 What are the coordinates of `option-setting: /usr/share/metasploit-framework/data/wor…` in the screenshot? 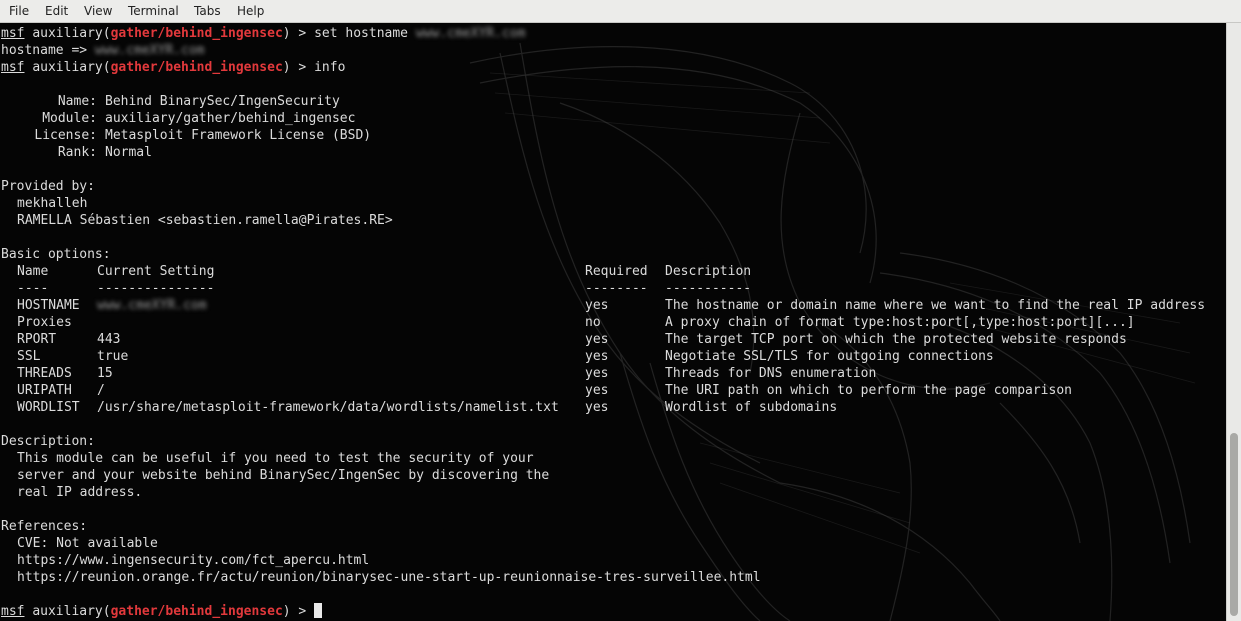 It's located at (328, 407).